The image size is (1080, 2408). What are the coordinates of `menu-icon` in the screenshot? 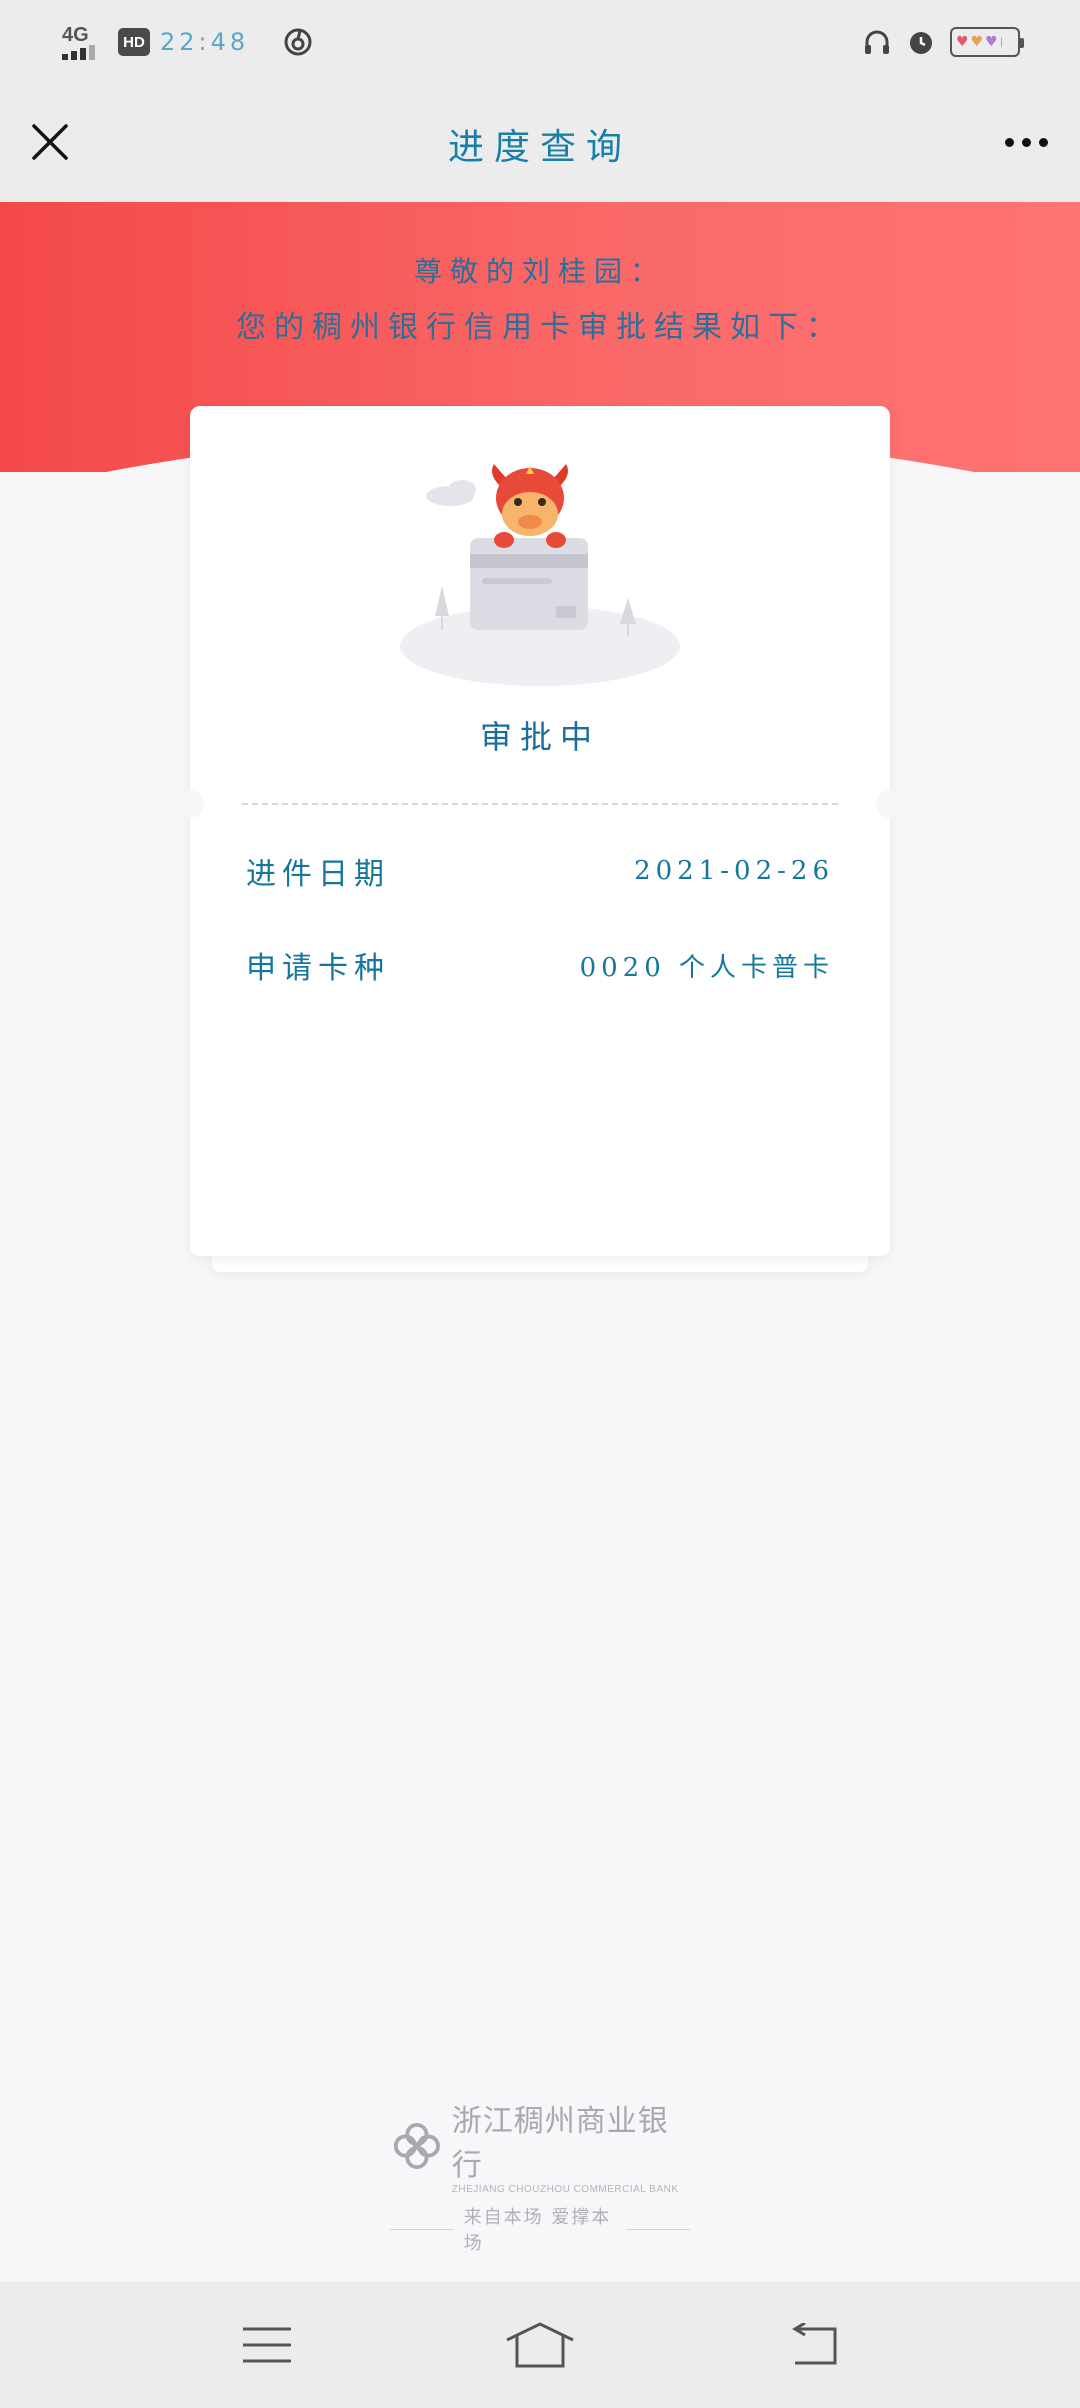 It's located at (266, 2345).